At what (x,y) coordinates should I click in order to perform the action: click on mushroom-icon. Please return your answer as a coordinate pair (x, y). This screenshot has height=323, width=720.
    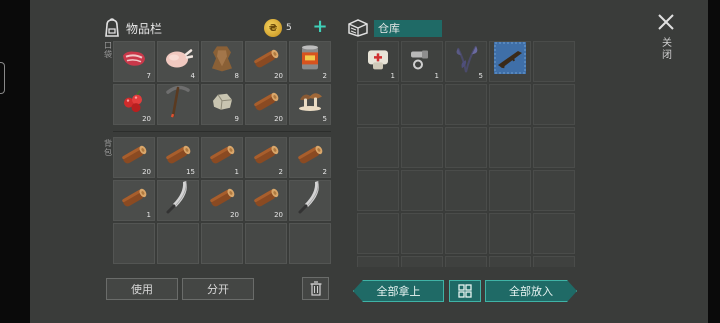
    Looking at the image, I should click on (310, 103).